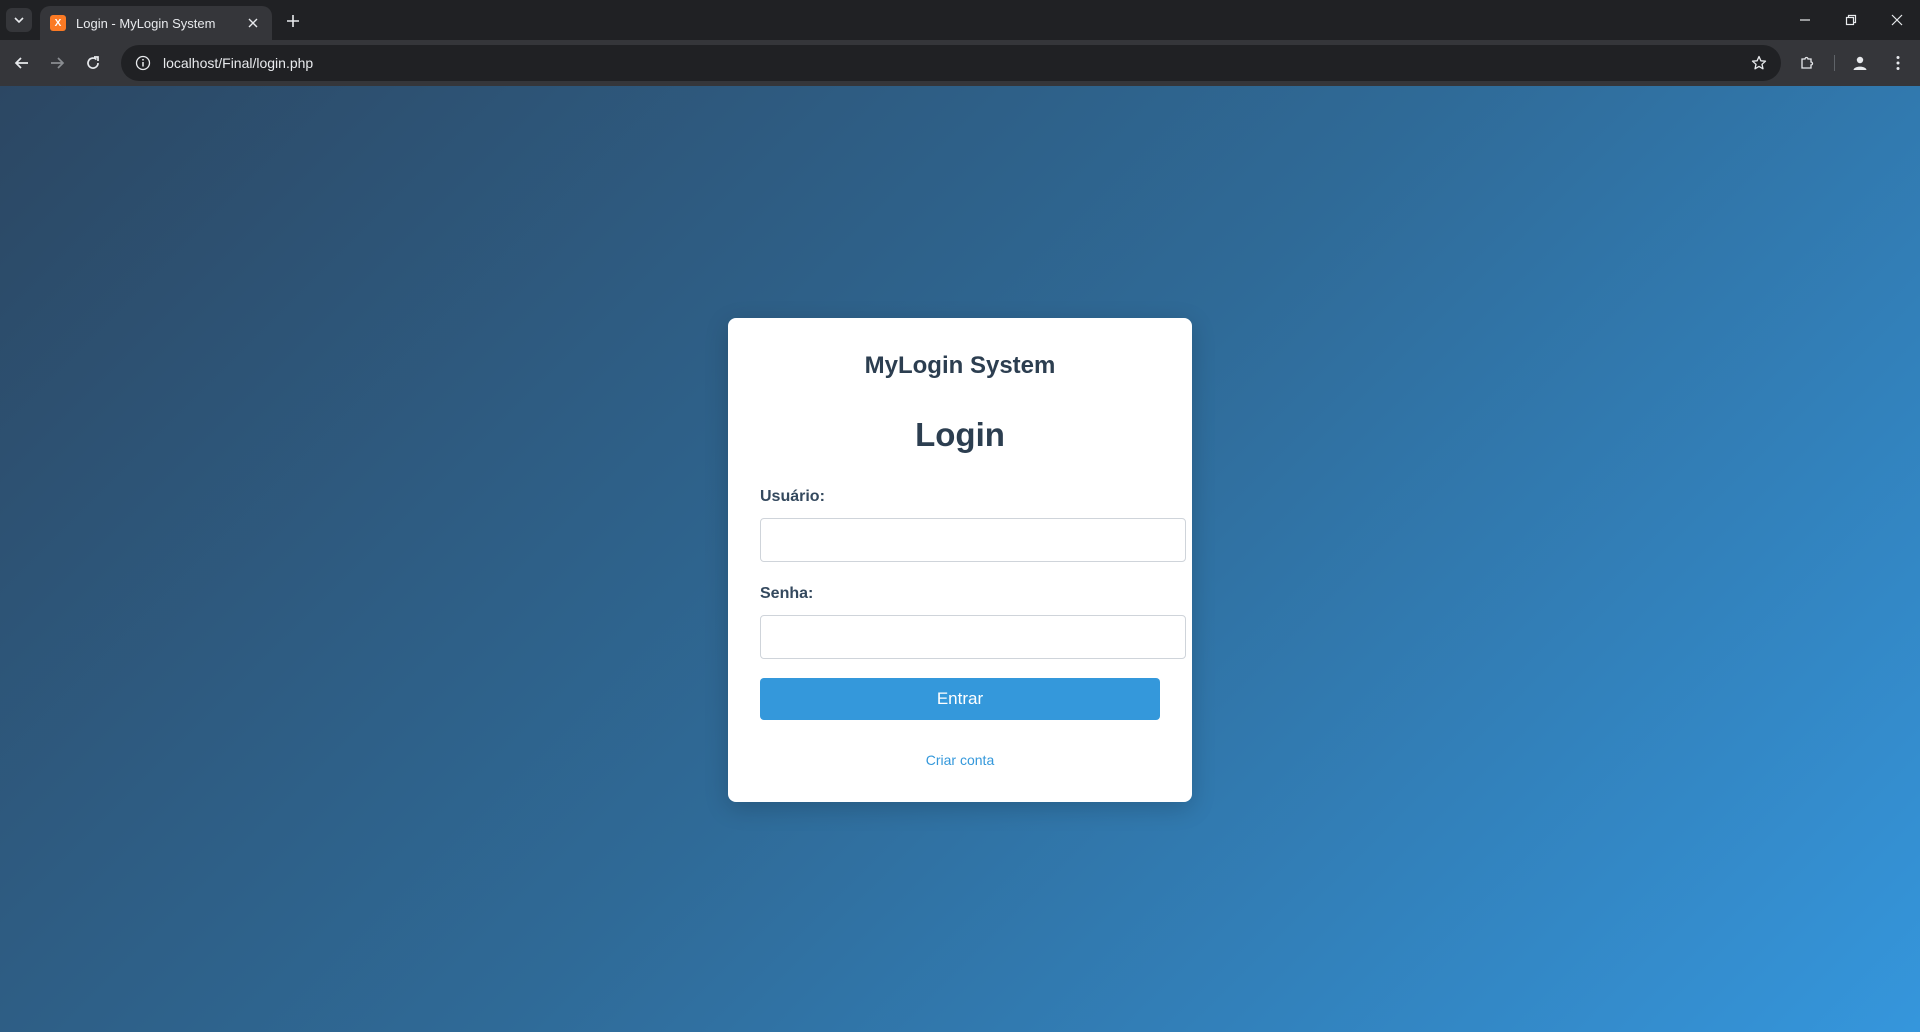 The width and height of the screenshot is (1920, 1032). Describe the element at coordinates (1897, 20) in the screenshot. I see `close-window-icon` at that location.